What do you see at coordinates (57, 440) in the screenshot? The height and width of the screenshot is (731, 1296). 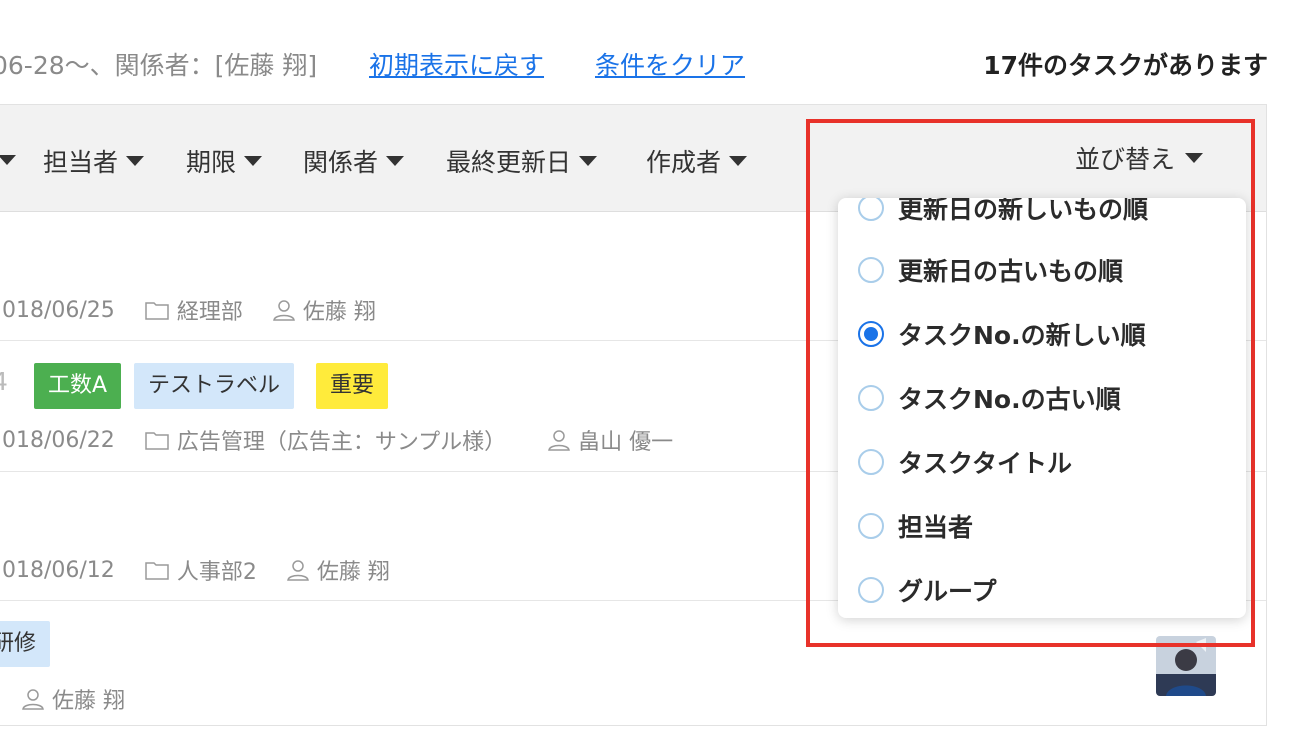 I see `task-date: 2018/06/22` at bounding box center [57, 440].